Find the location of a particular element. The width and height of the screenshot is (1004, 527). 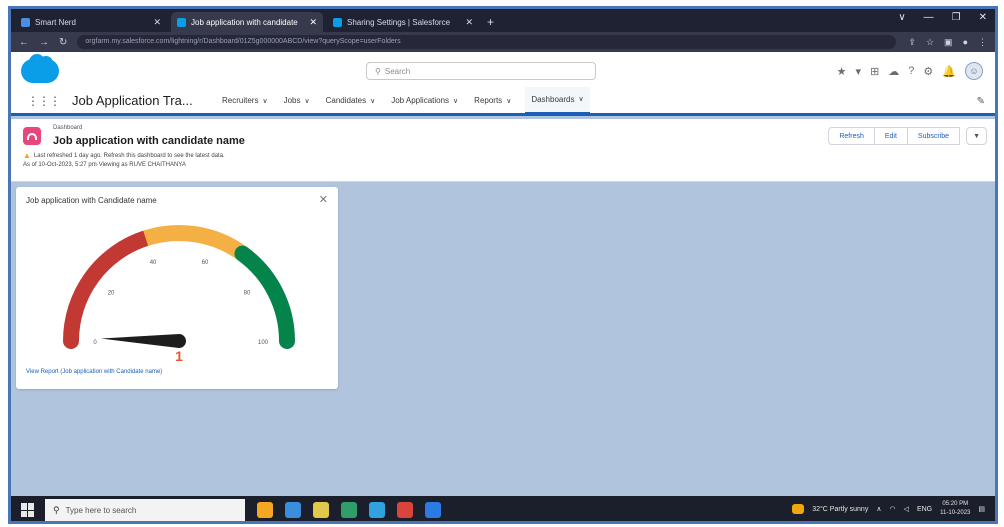

language-indicator: ENG is located at coordinates (924, 509).